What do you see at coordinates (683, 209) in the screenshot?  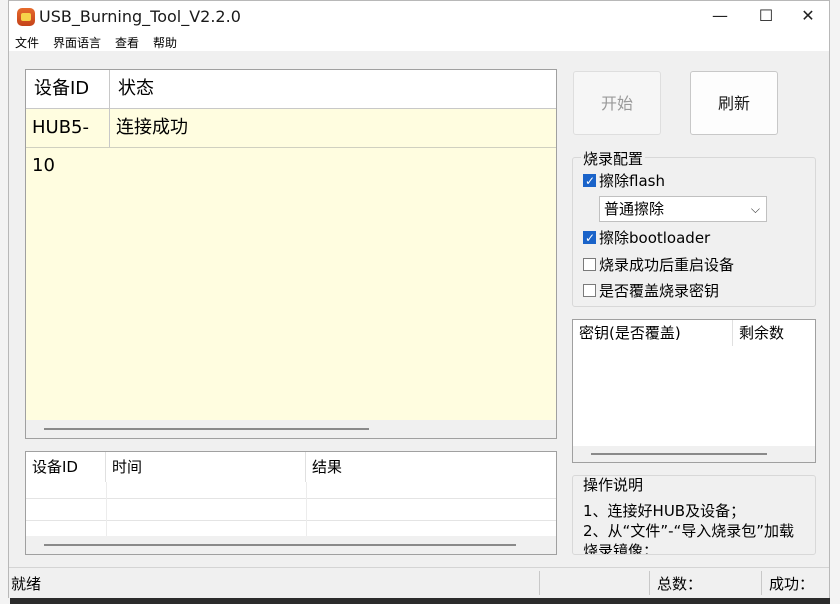 I see `erase-mode-select: 普通擦除 ⌵` at bounding box center [683, 209].